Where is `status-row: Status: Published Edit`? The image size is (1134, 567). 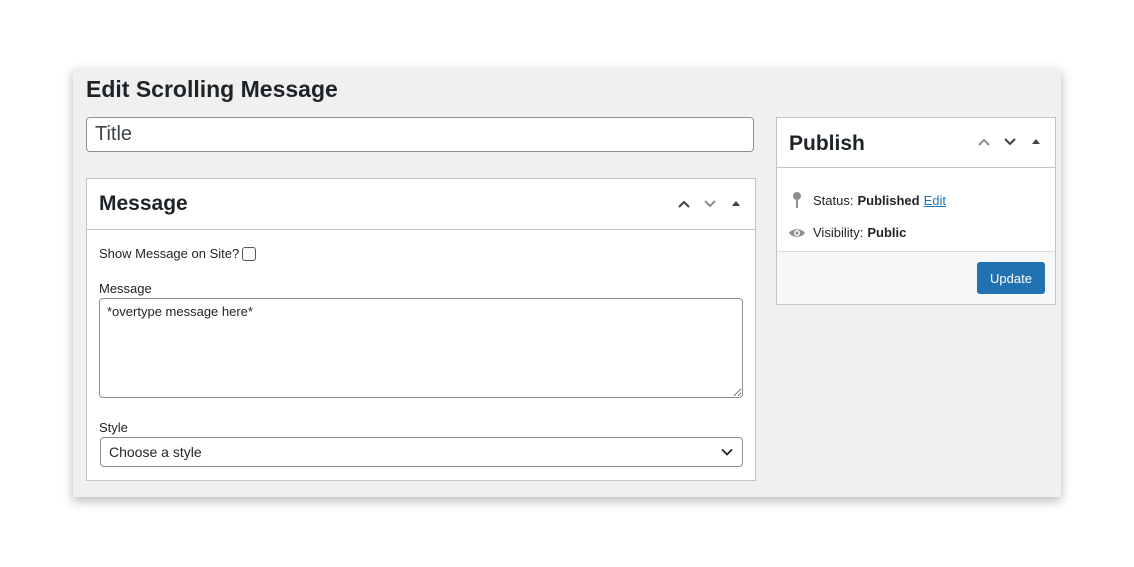 status-row: Status: Published Edit is located at coordinates (866, 200).